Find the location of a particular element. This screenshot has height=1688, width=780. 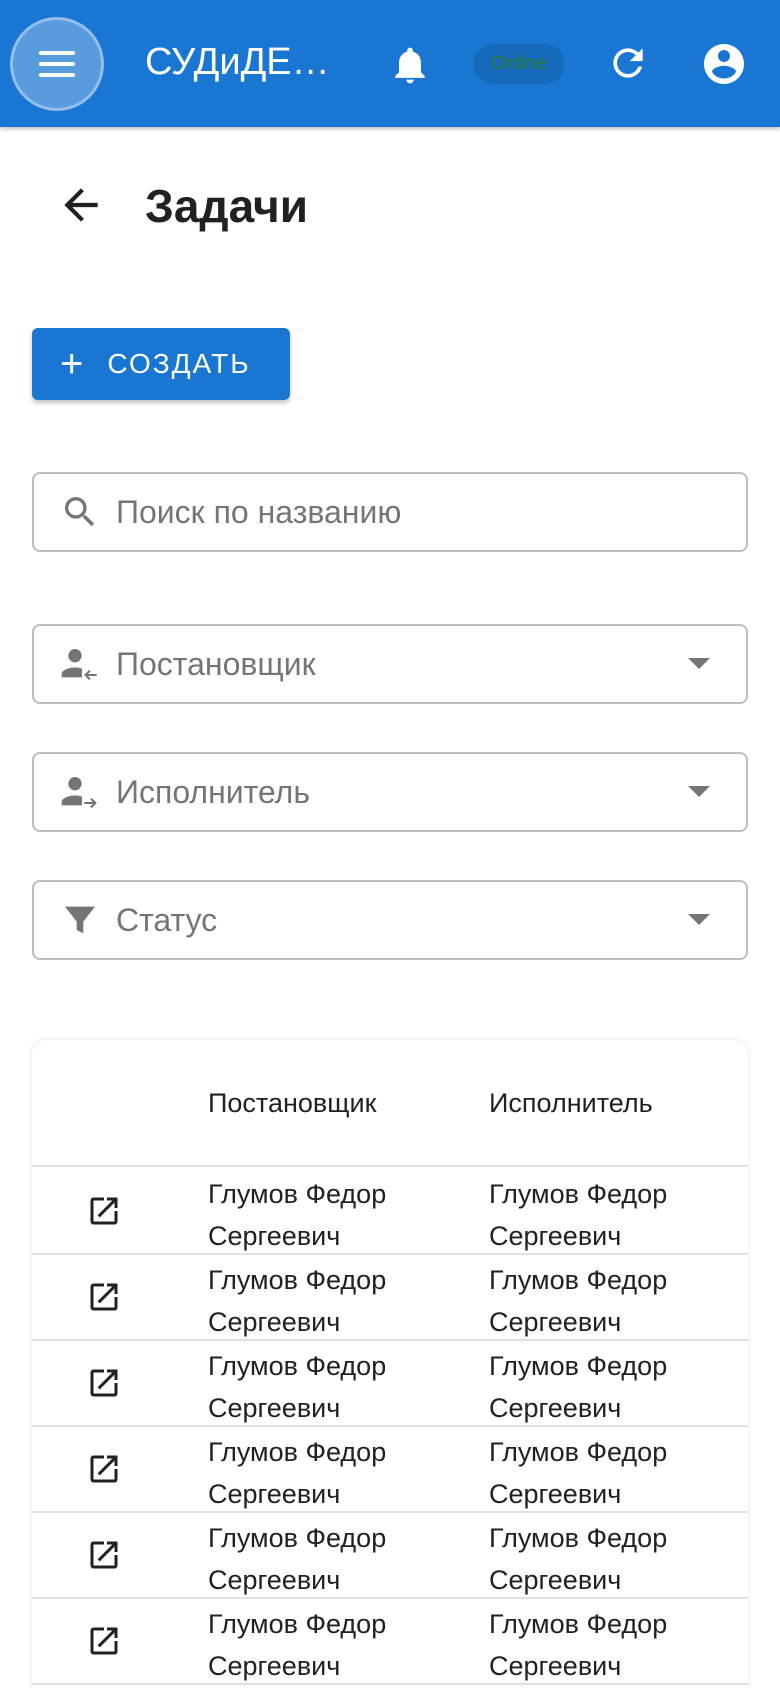

menu-icon is located at coordinates (57, 64).